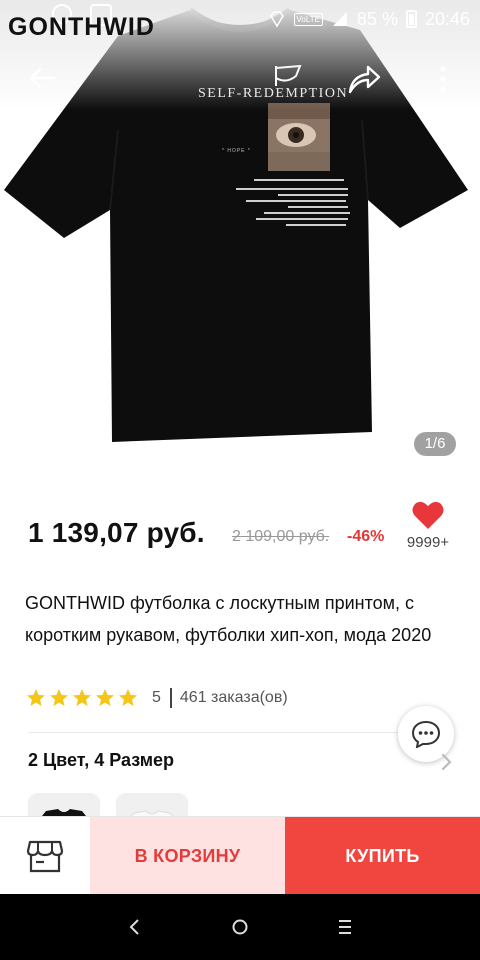 This screenshot has width=480, height=960. I want to click on status-bar: GONTHWID VoLTE 85 % 20:46, so click(240, 20).